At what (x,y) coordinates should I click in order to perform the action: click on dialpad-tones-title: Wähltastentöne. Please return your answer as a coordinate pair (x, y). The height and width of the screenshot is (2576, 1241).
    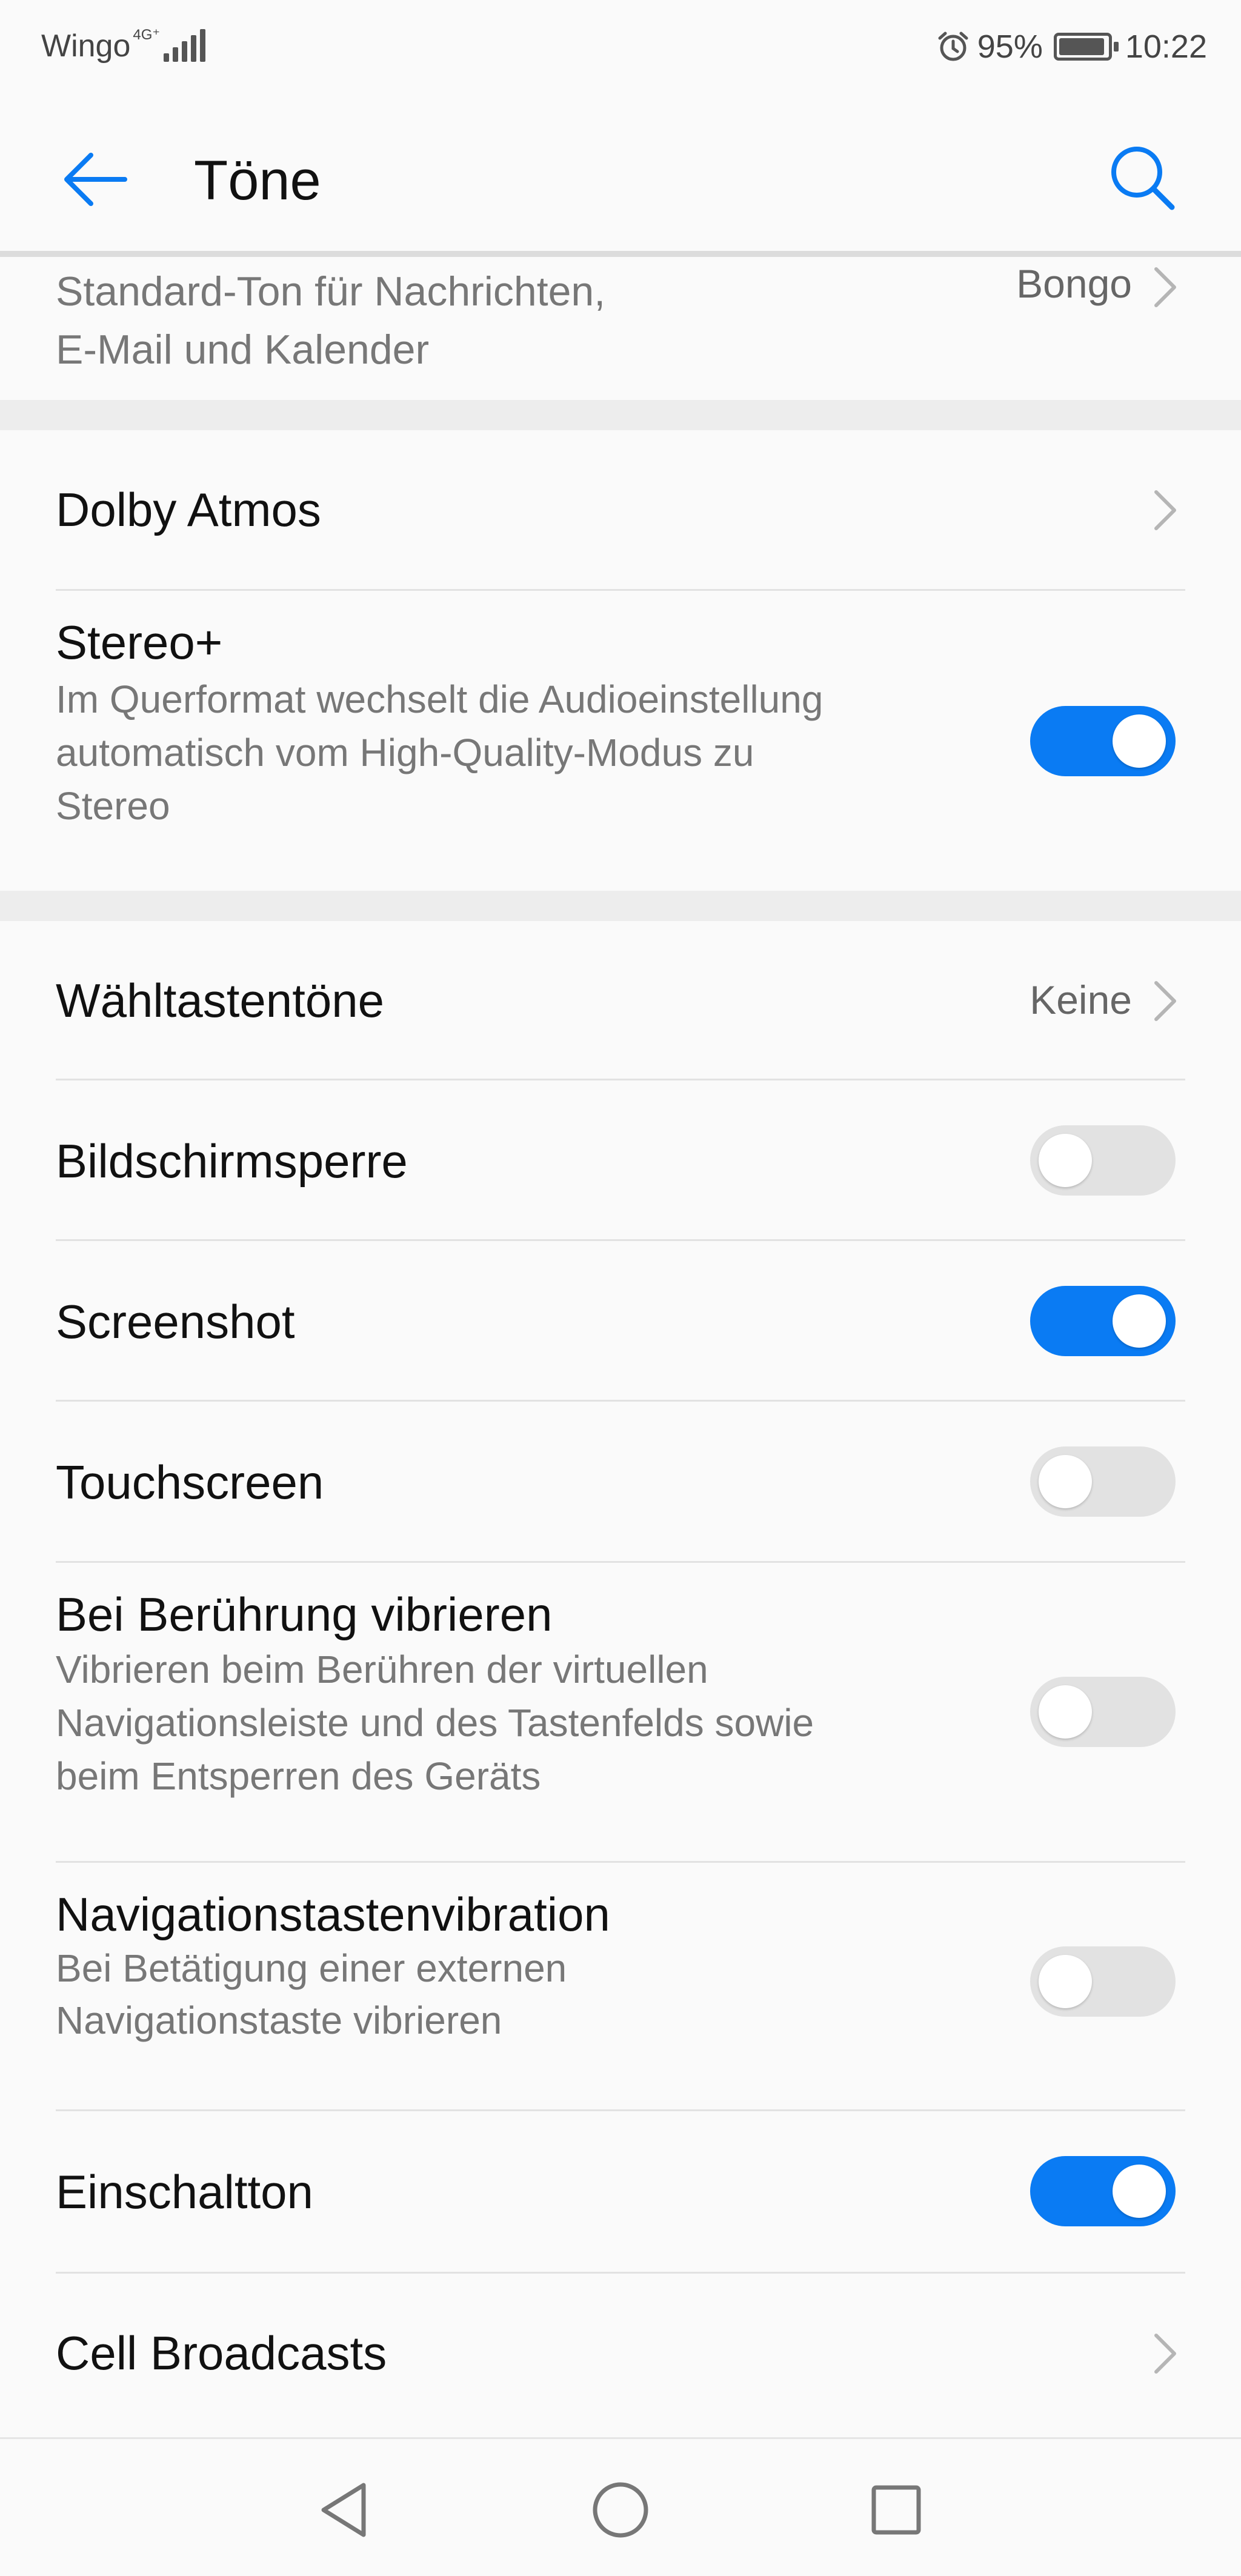
    Looking at the image, I should click on (220, 1000).